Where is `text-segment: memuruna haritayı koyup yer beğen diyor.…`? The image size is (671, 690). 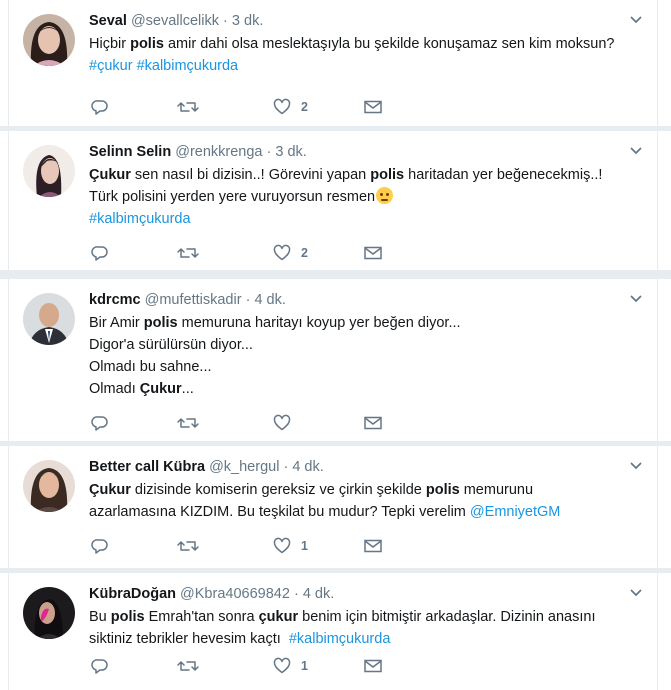 text-segment: memuruna haritayı koyup yer beğen diyor.… is located at coordinates (319, 323).